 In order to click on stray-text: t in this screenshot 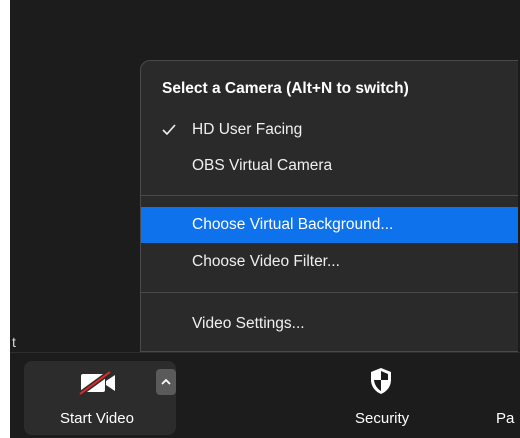, I will do `click(14, 342)`.